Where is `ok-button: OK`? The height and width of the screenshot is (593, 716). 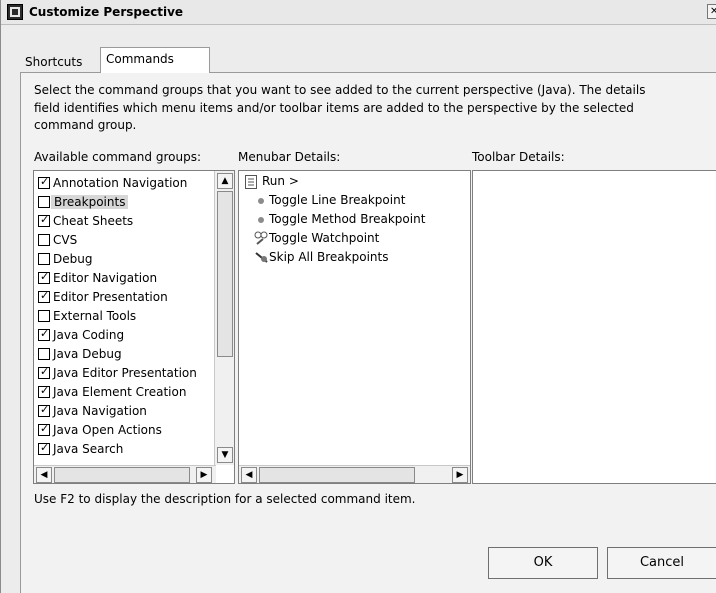
ok-button: OK is located at coordinates (543, 563).